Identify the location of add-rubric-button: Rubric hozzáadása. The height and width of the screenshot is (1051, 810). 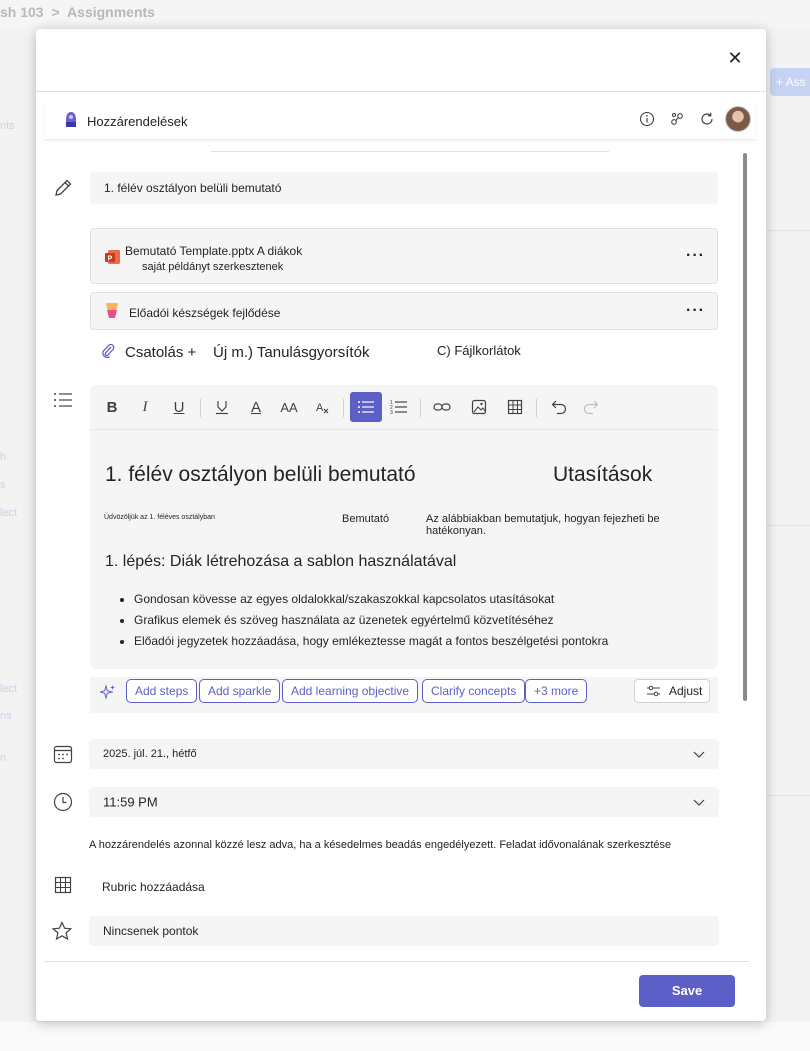
(153, 887).